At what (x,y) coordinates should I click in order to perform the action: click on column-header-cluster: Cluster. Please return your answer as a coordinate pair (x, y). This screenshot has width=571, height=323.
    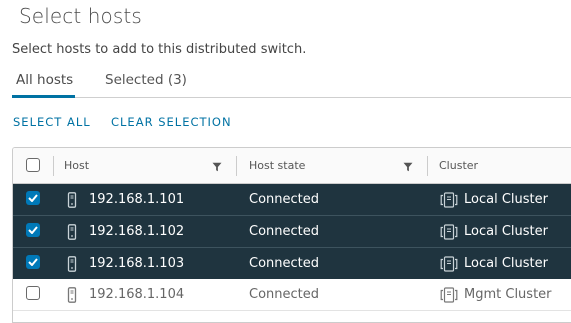
    Looking at the image, I should click on (458, 165).